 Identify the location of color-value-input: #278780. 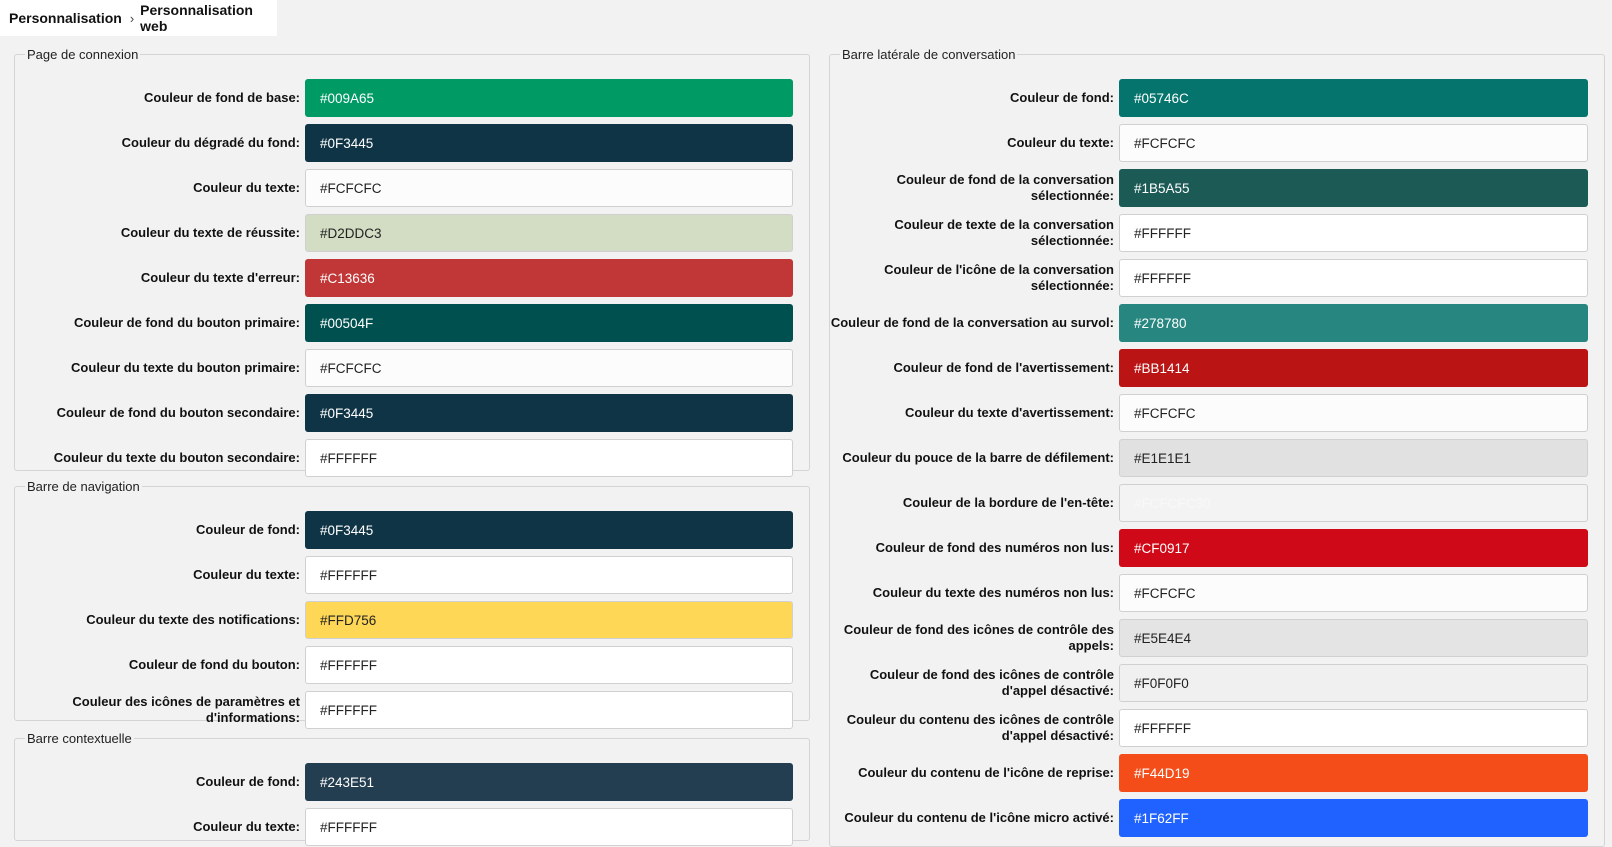
(1353, 323).